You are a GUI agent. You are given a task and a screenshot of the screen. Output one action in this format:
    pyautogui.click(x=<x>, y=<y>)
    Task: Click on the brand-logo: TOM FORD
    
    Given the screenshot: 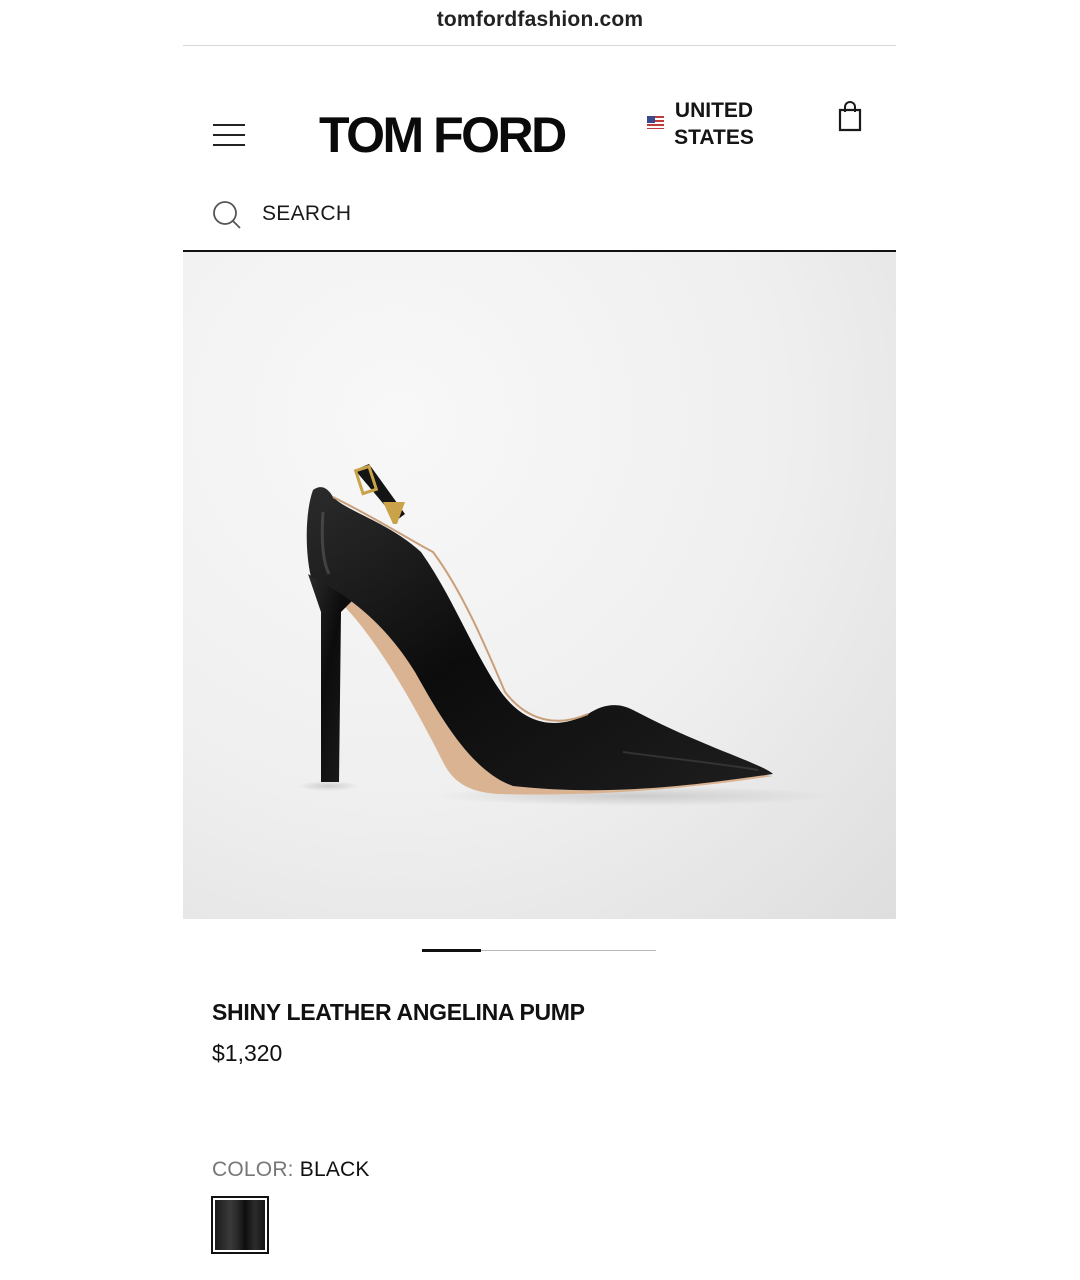 What is the action you would take?
    pyautogui.click(x=443, y=135)
    